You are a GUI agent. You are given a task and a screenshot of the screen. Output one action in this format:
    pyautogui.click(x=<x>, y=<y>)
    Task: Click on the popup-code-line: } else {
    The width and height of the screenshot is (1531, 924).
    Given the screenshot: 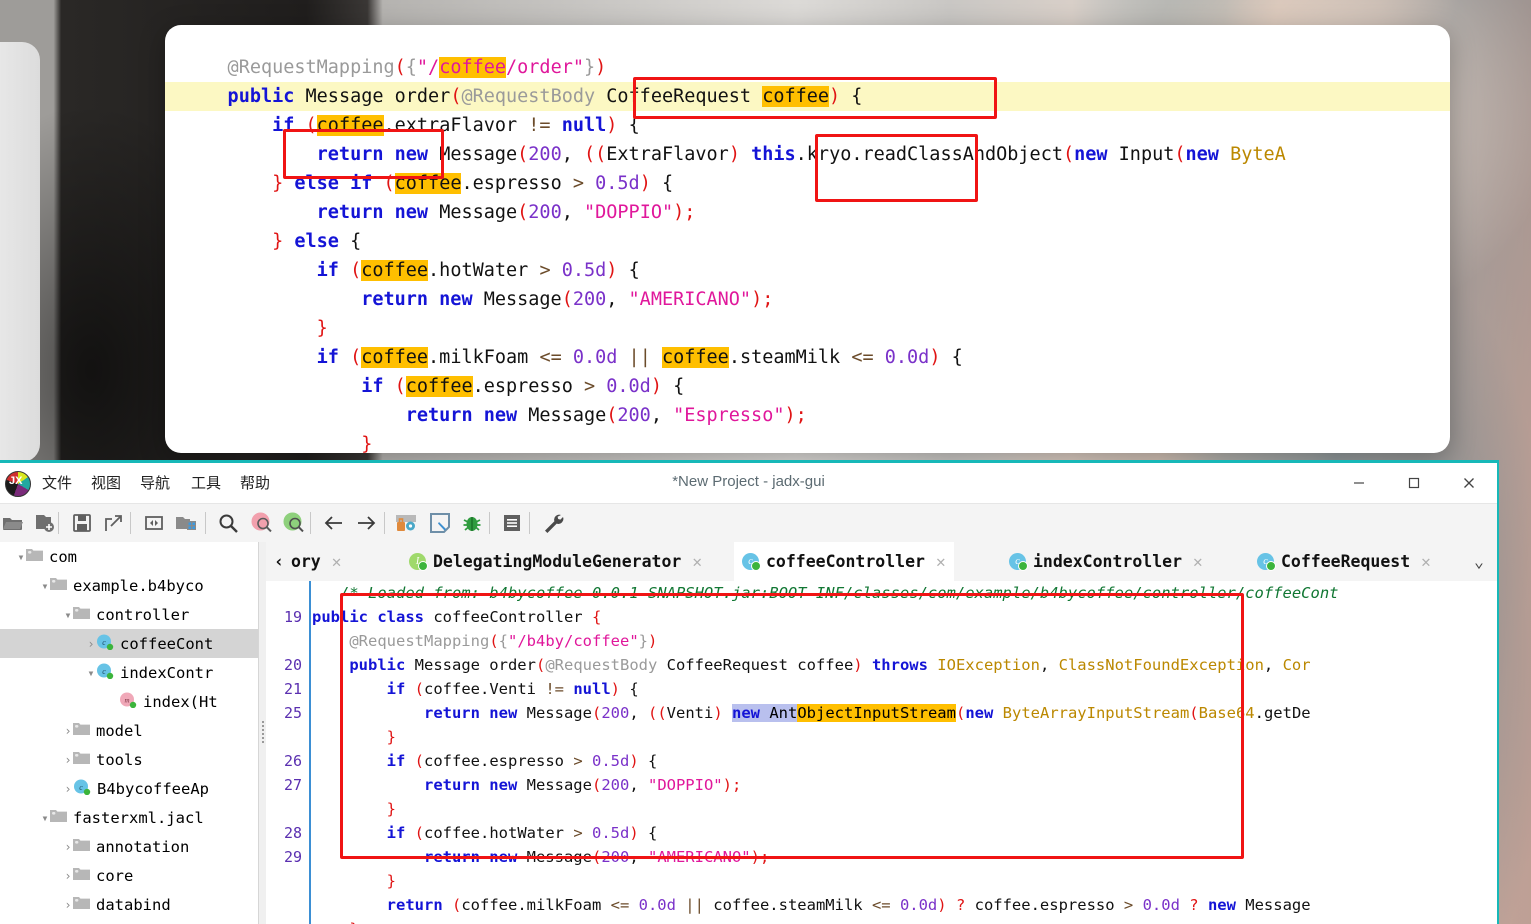 What is the action you would take?
    pyautogui.click(x=272, y=241)
    